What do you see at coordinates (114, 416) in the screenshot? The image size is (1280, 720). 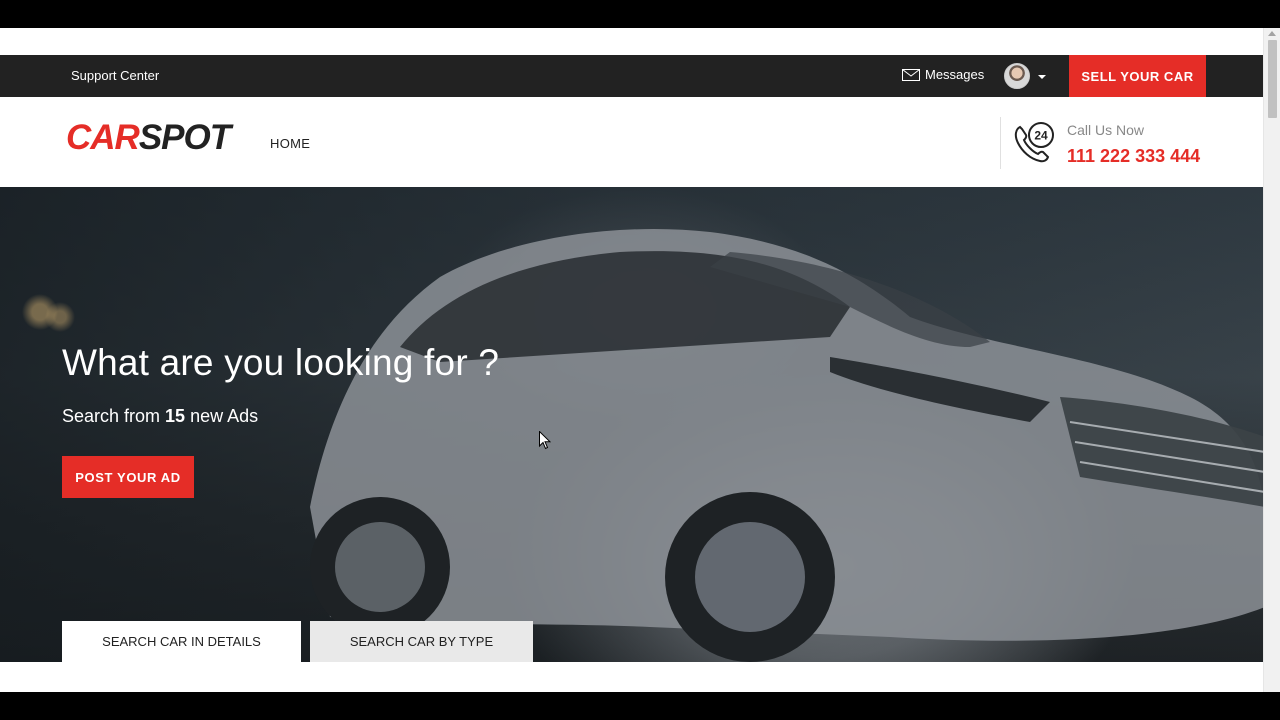 I see `hero-subtitle-prefix: Search from` at bounding box center [114, 416].